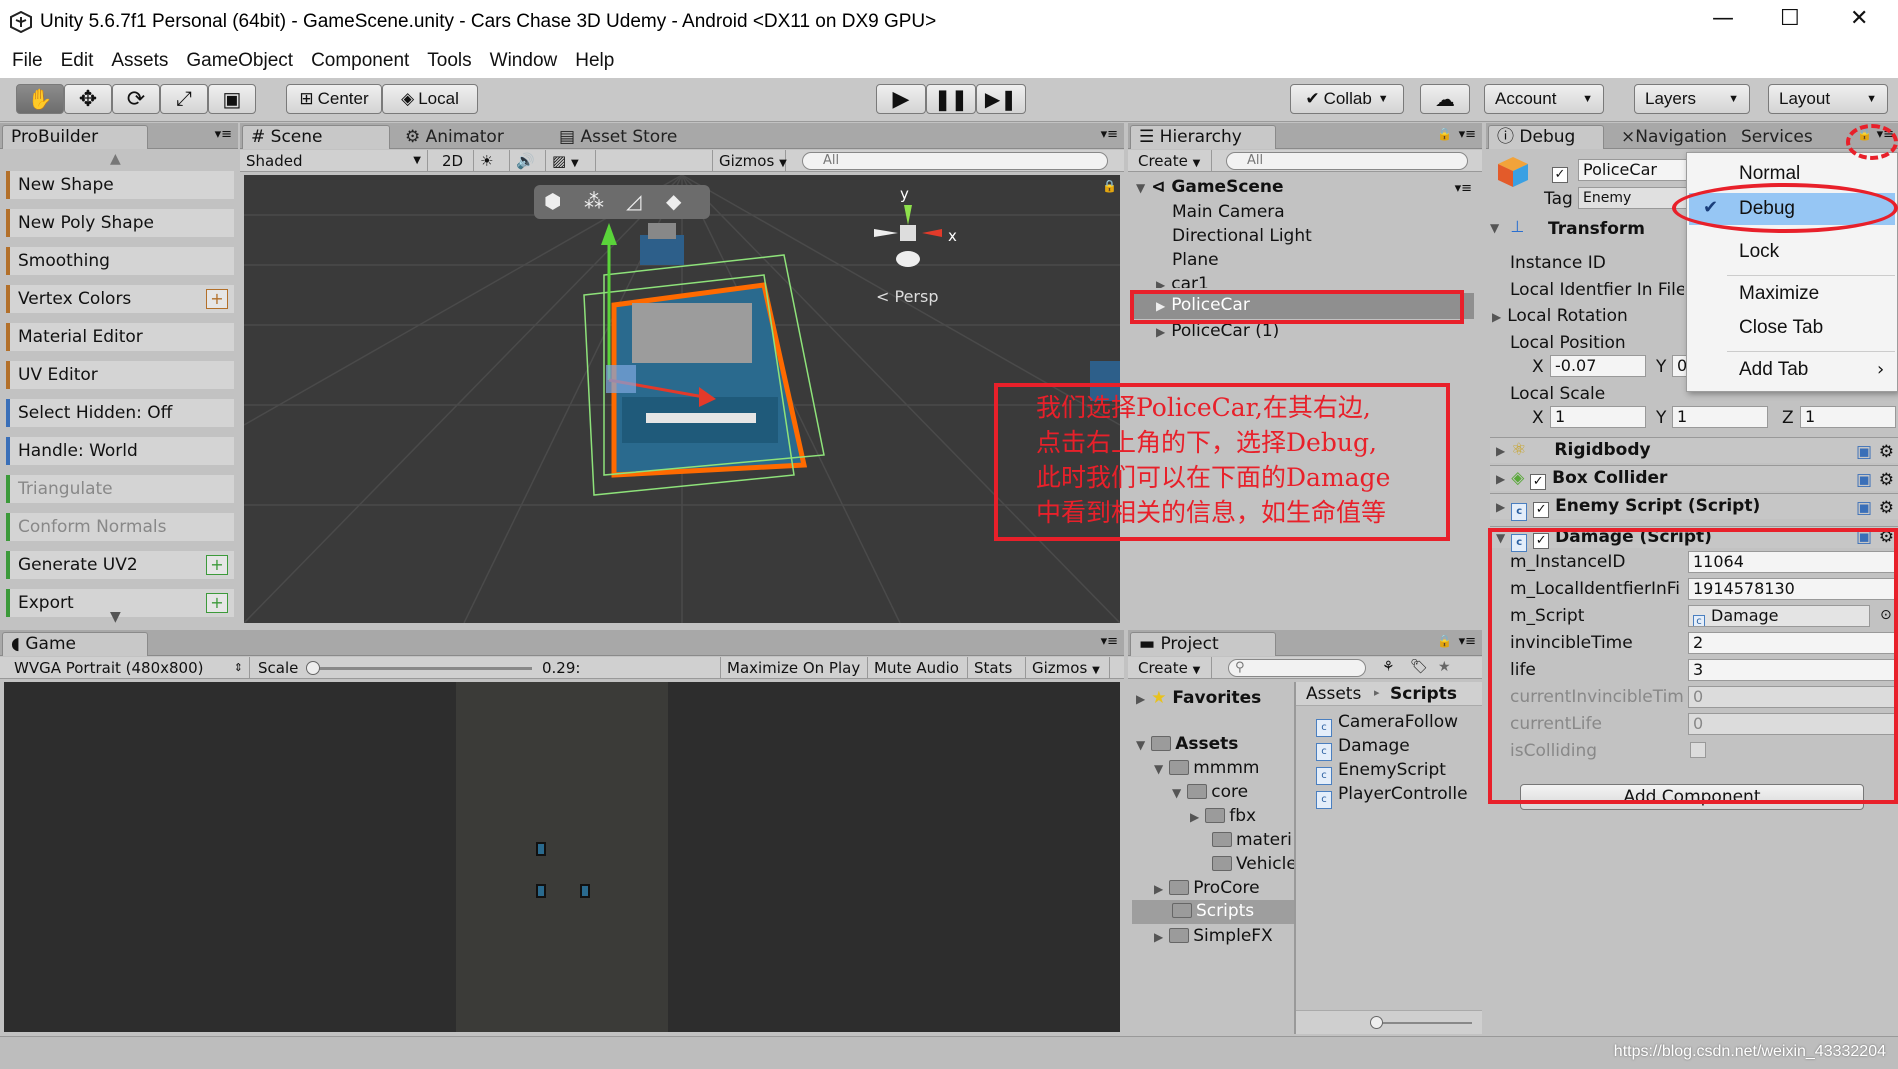 Image resolution: width=1898 pixels, height=1069 pixels. What do you see at coordinates (1399, 772) in the screenshot?
I see `file-enemyscript: c EnemyScript` at bounding box center [1399, 772].